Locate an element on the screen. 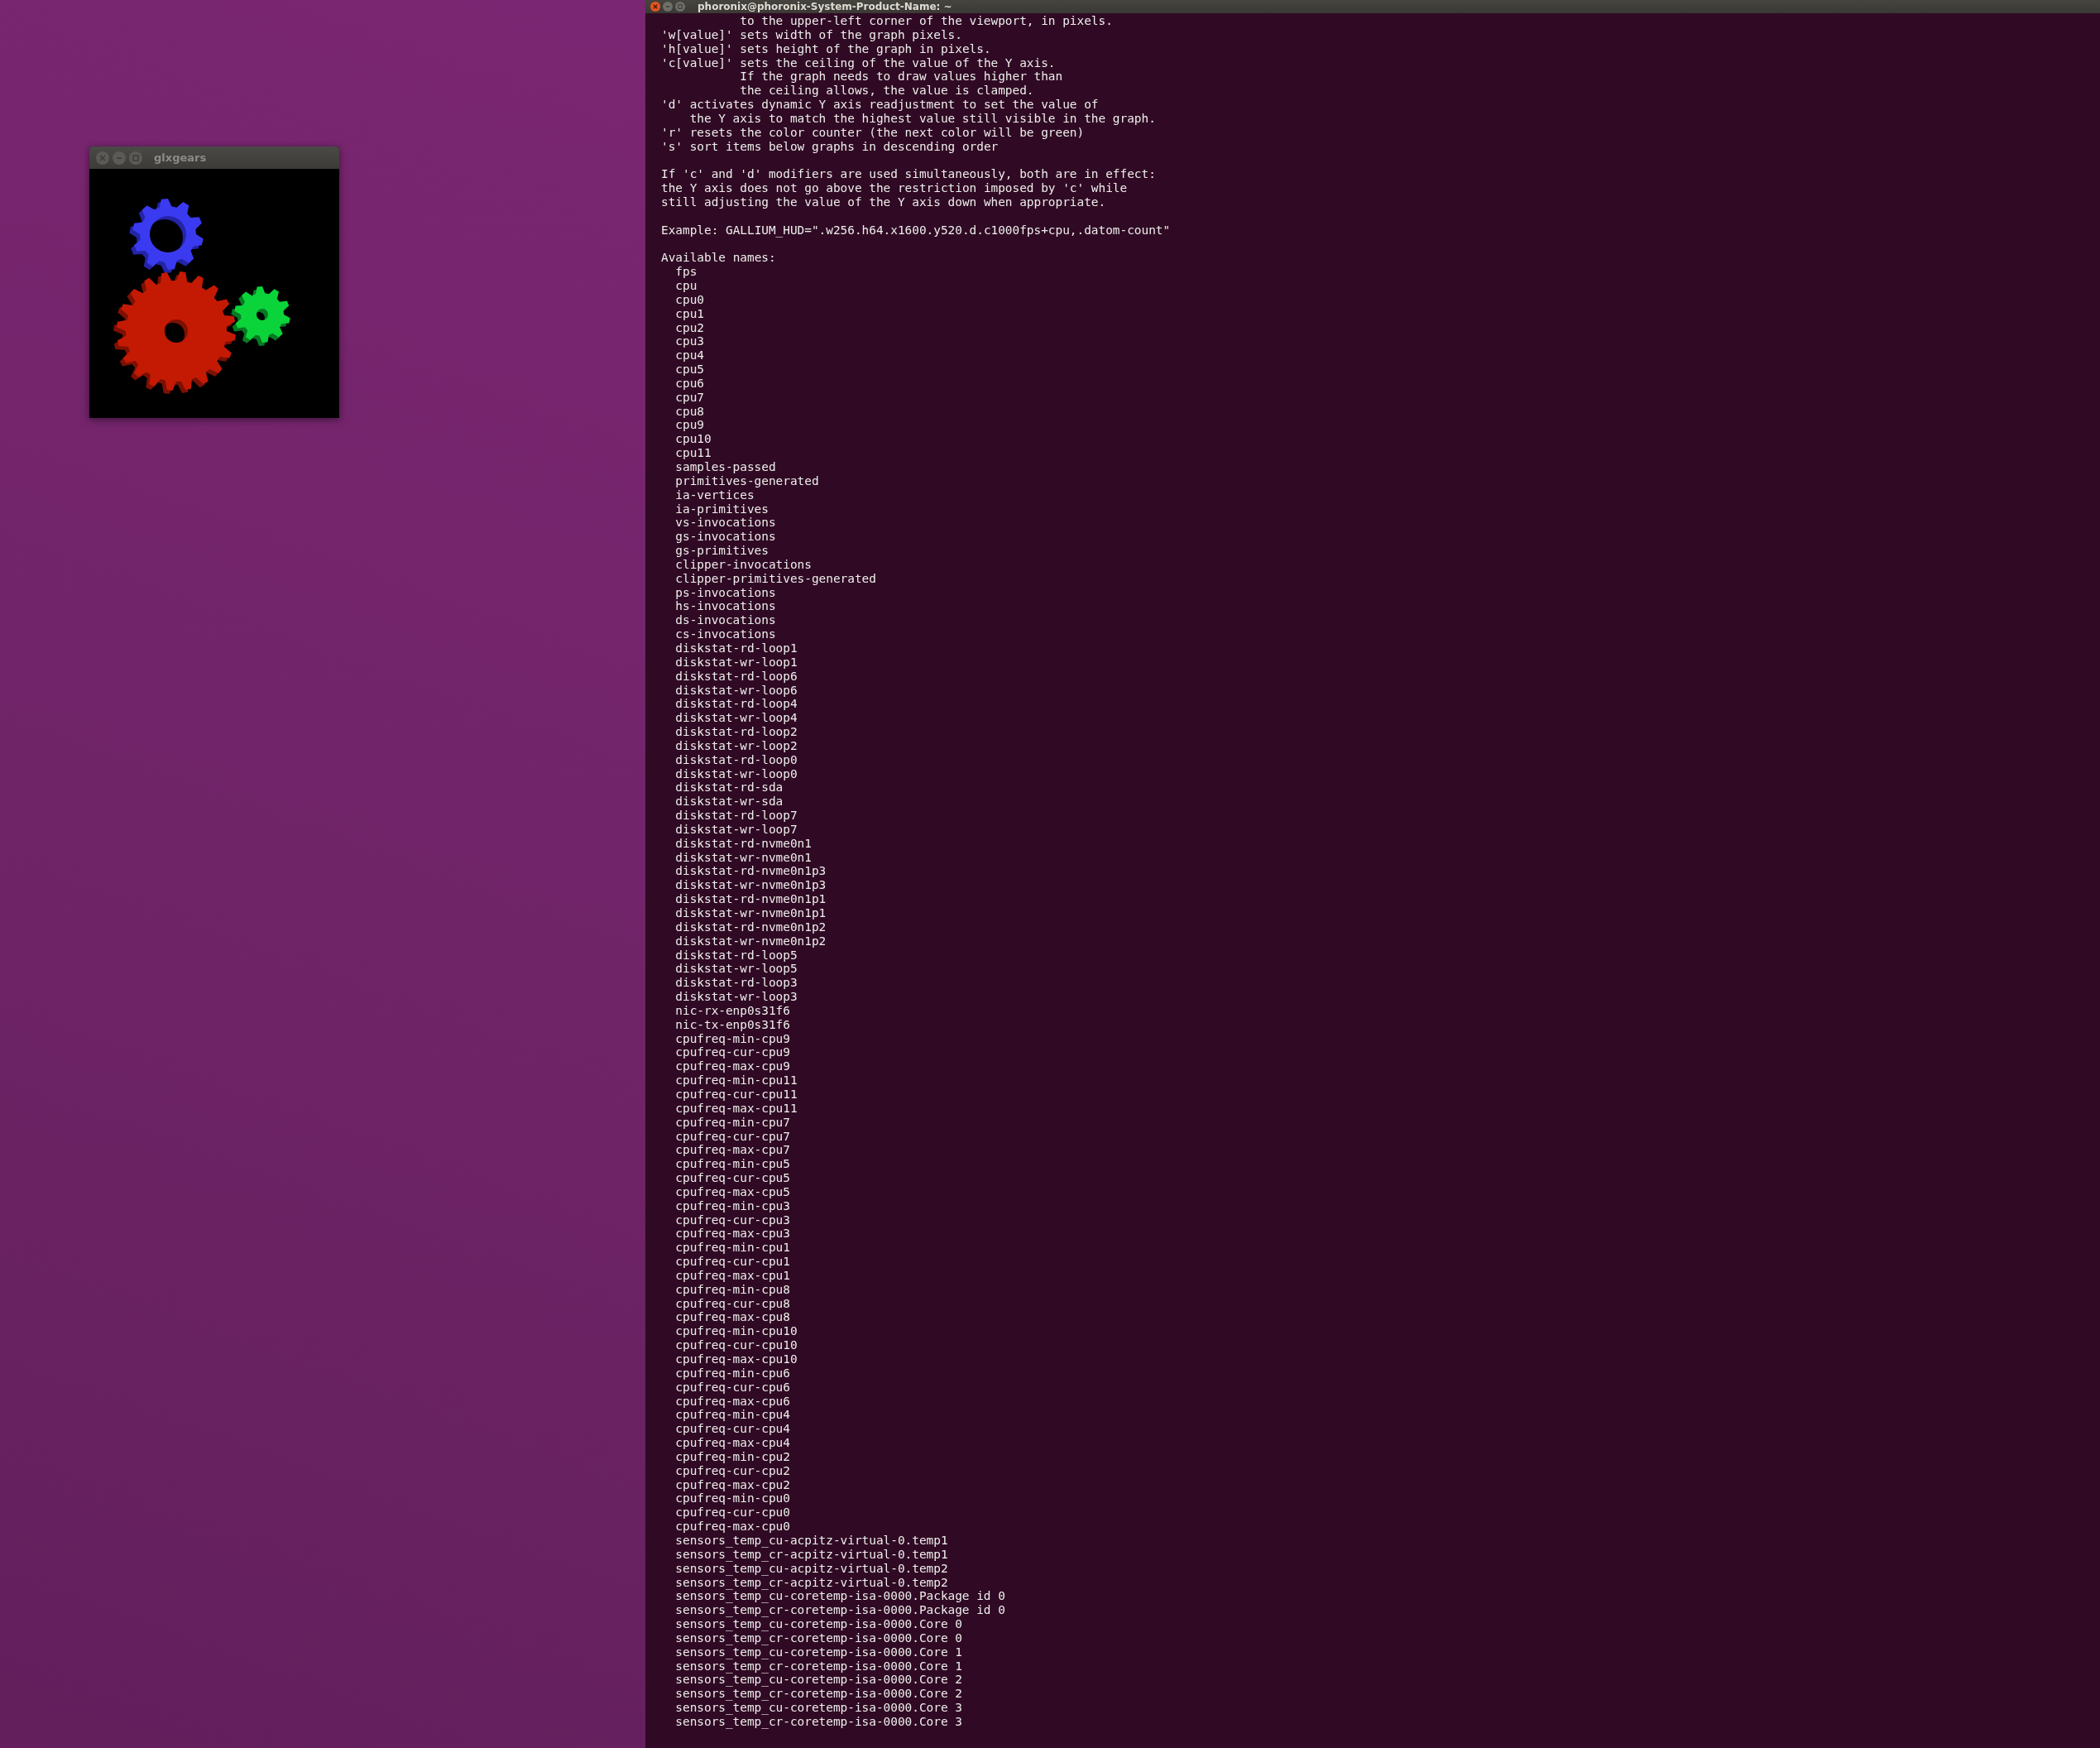 The image size is (2100, 1748). terminal-line: cpufreq-cur-cpu3 is located at coordinates (732, 1220).